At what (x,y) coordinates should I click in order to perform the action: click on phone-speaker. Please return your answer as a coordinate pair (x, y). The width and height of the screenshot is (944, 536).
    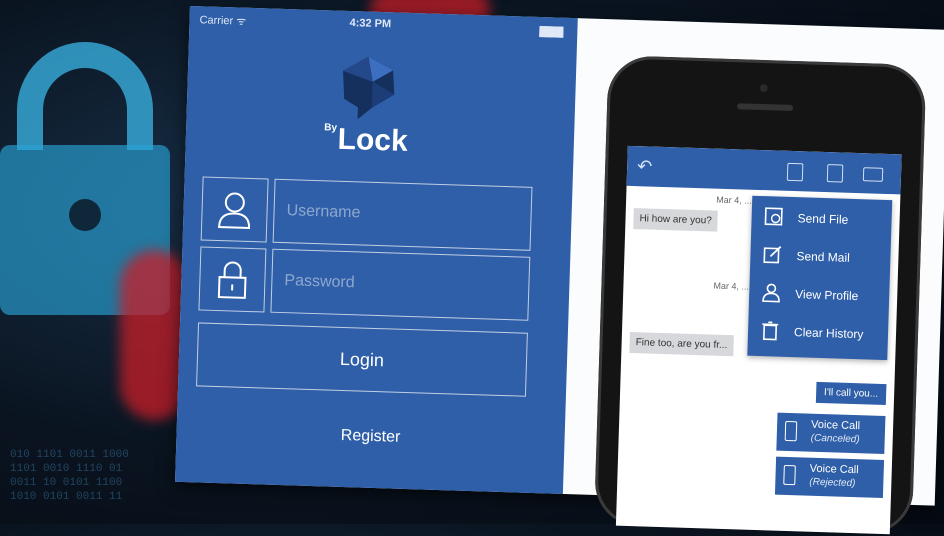
    Looking at the image, I should click on (765, 107).